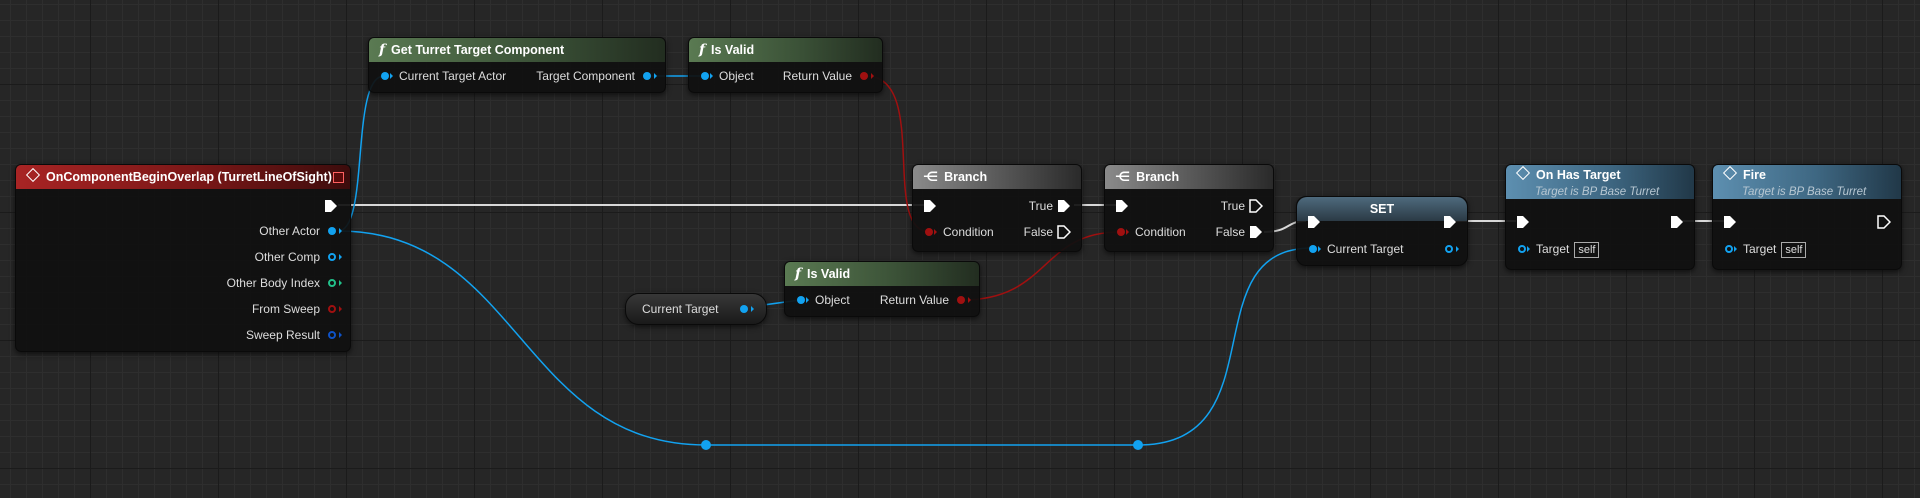 The width and height of the screenshot is (1920, 498). I want to click on node-header: f Get Turret Target Component, so click(517, 50).